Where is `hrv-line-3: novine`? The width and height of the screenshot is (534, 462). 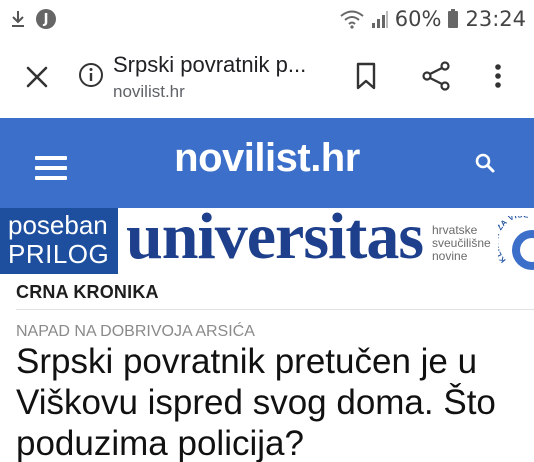
hrv-line-3: novine is located at coordinates (450, 256).